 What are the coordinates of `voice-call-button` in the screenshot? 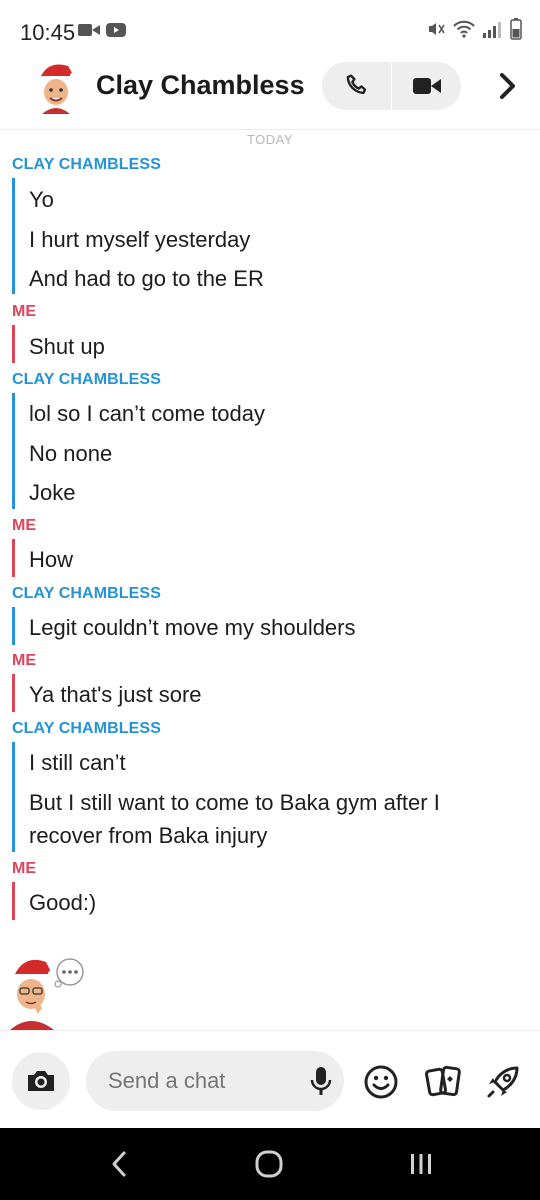 It's located at (356, 86).